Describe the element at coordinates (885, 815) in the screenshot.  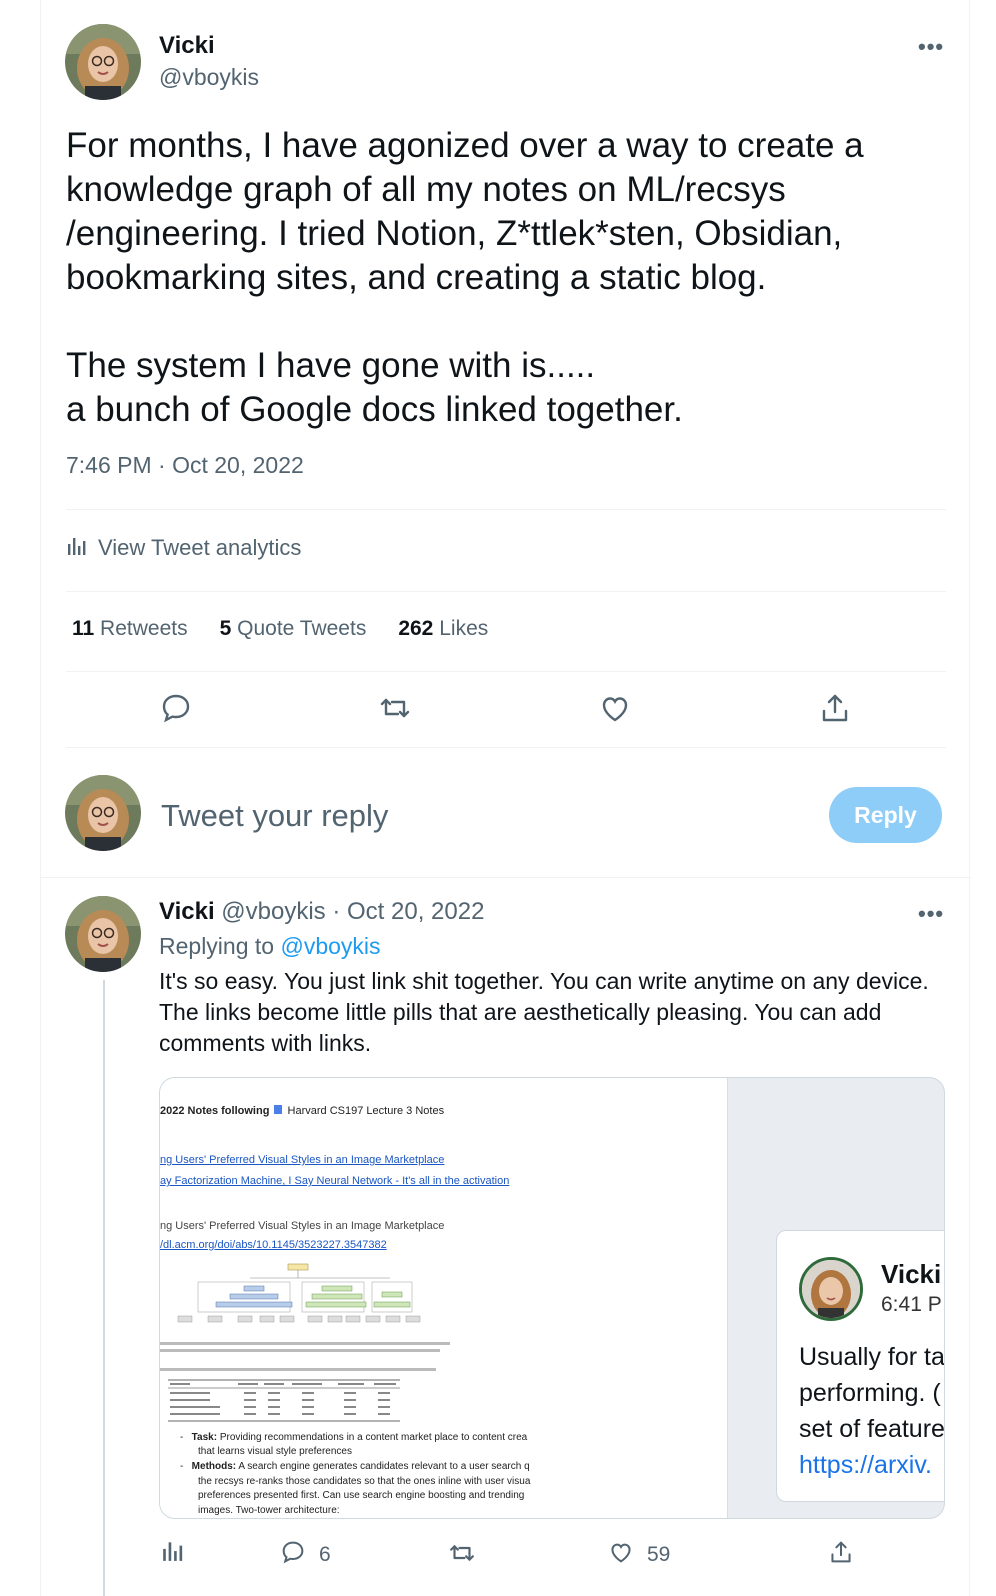
I see `reply-button: Reply` at that location.